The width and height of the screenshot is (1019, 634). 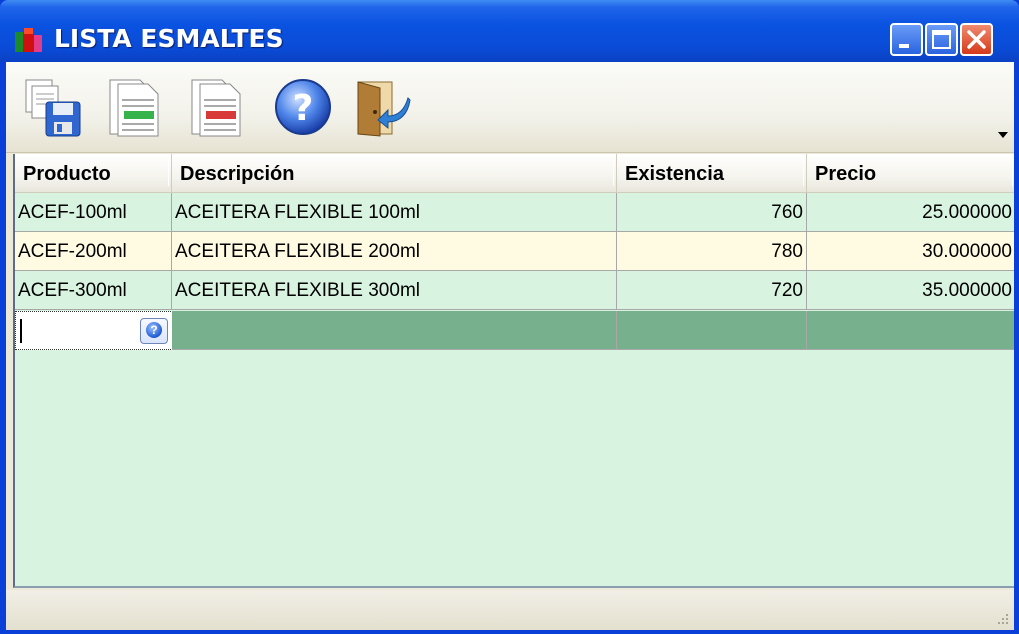 I want to click on toolbar: ?, so click(x=510, y=107).